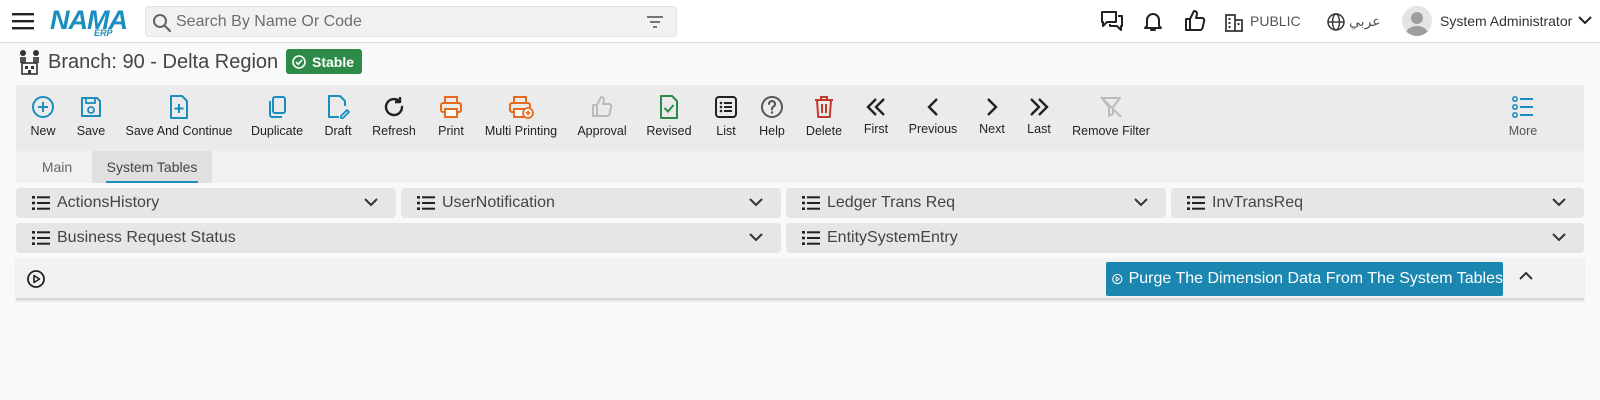  I want to click on duplicate-button: Duplicate, so click(277, 118).